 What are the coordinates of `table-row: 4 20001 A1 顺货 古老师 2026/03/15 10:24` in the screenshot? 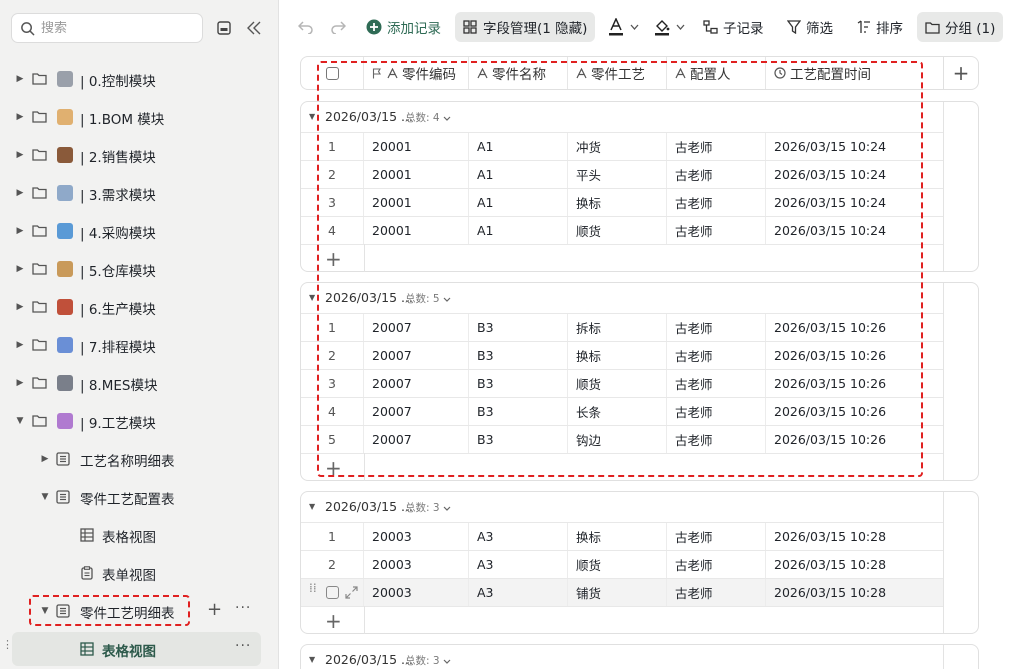 It's located at (622, 230).